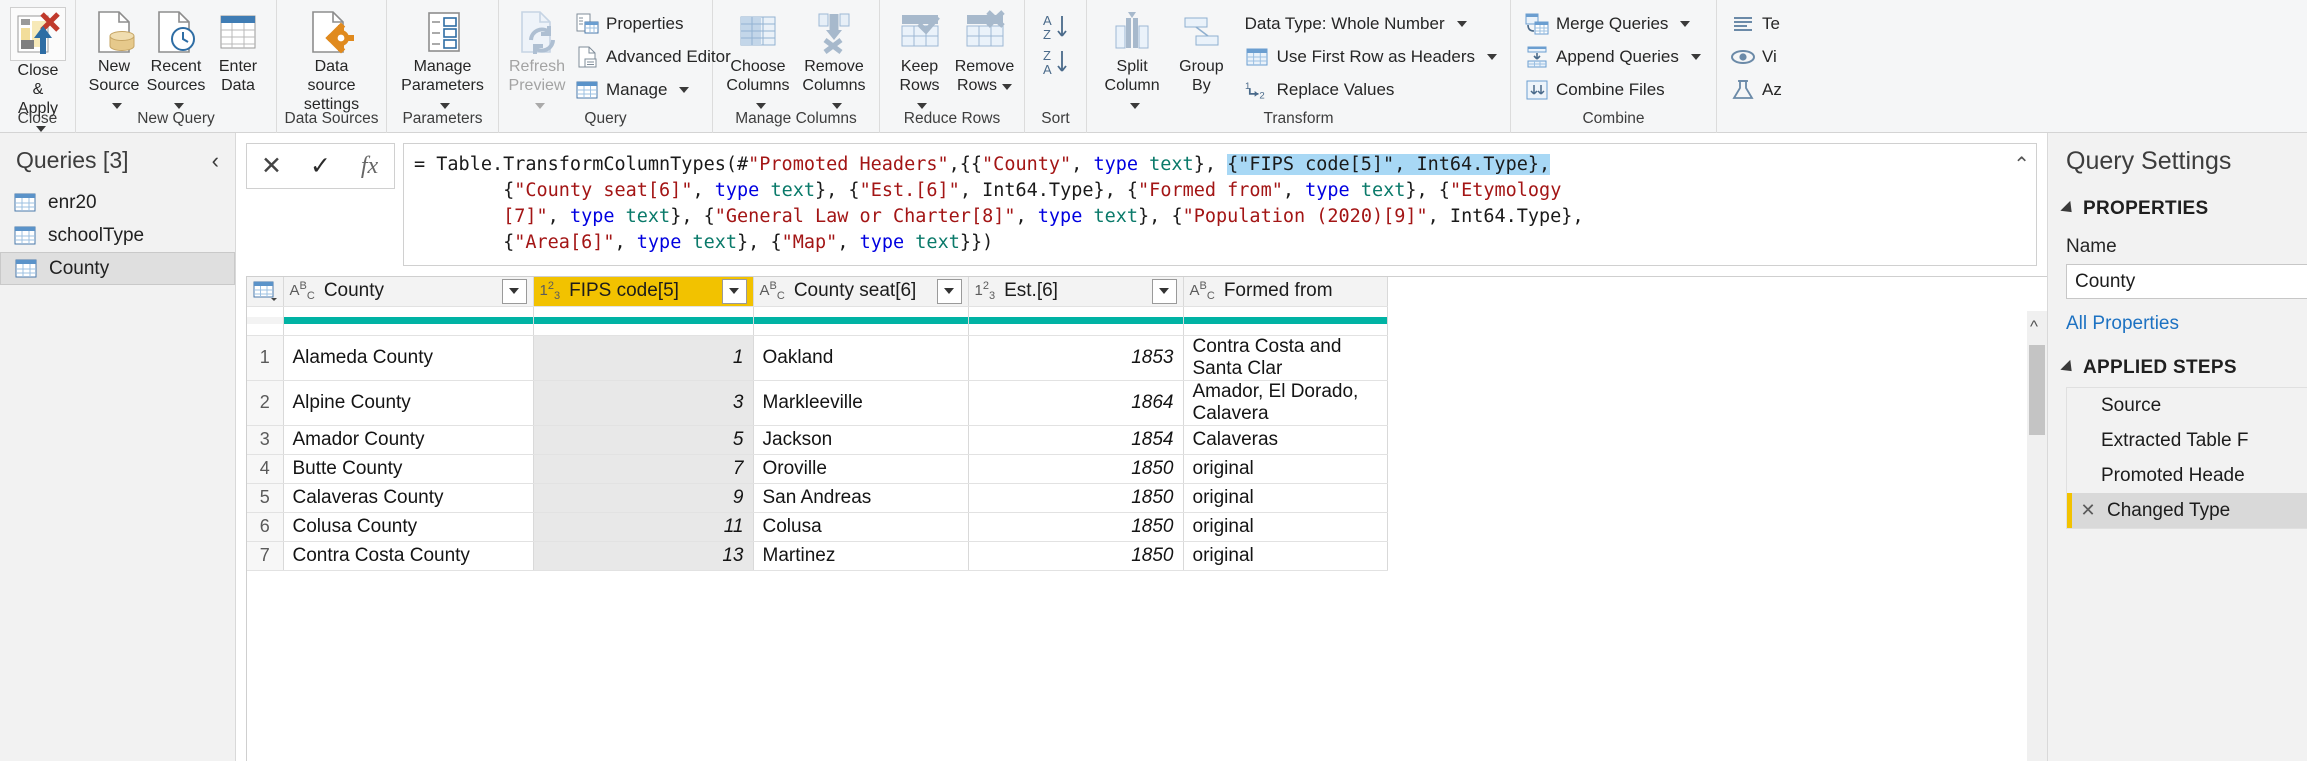 The width and height of the screenshot is (2307, 761). Describe the element at coordinates (2037, 536) in the screenshot. I see `grid-vertical-scrollbar: ^` at that location.